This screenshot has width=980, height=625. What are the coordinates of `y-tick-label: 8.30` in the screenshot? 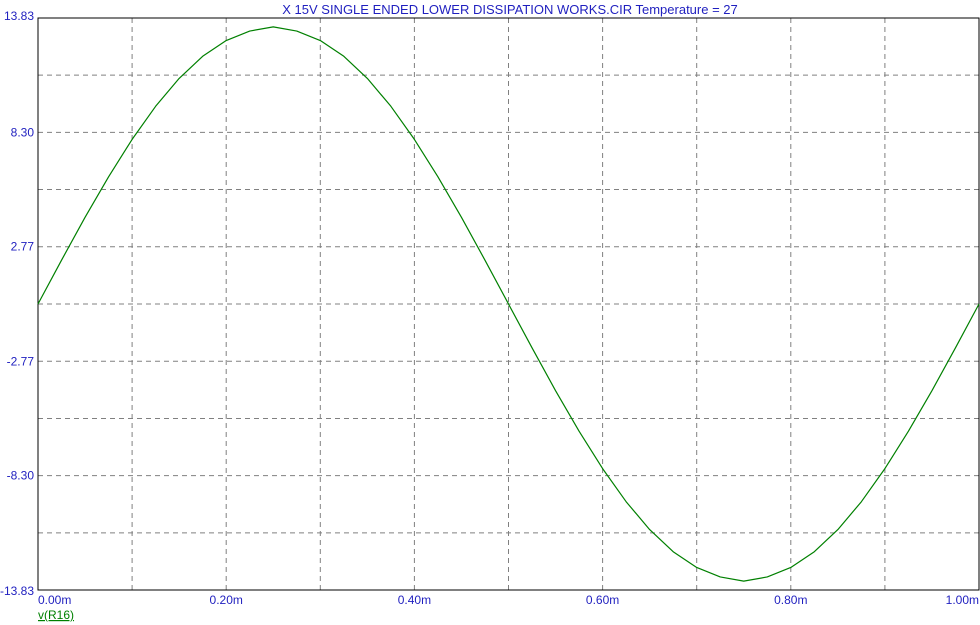 It's located at (23, 132).